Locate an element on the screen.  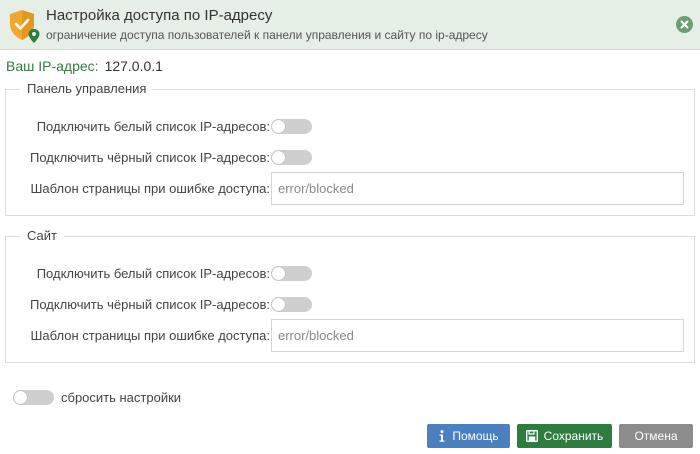
info-icon is located at coordinates (442, 436).